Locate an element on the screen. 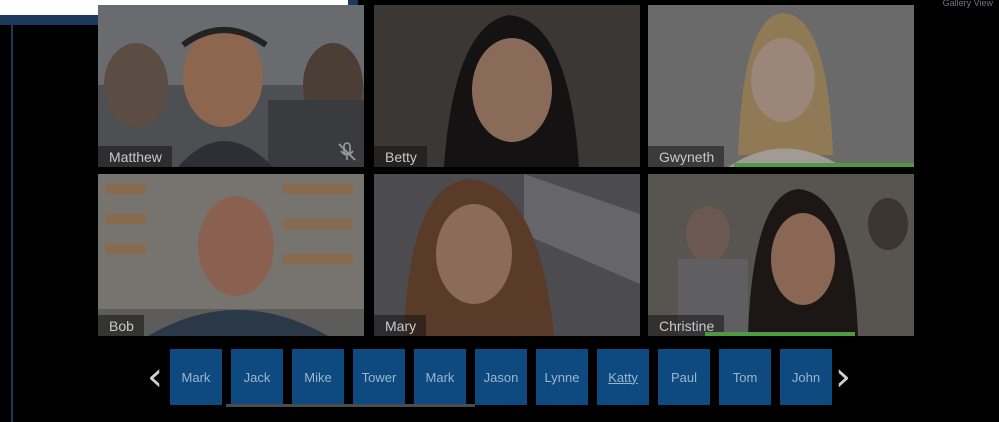 The height and width of the screenshot is (422, 999). participant-name: Gwyneth is located at coordinates (686, 156).